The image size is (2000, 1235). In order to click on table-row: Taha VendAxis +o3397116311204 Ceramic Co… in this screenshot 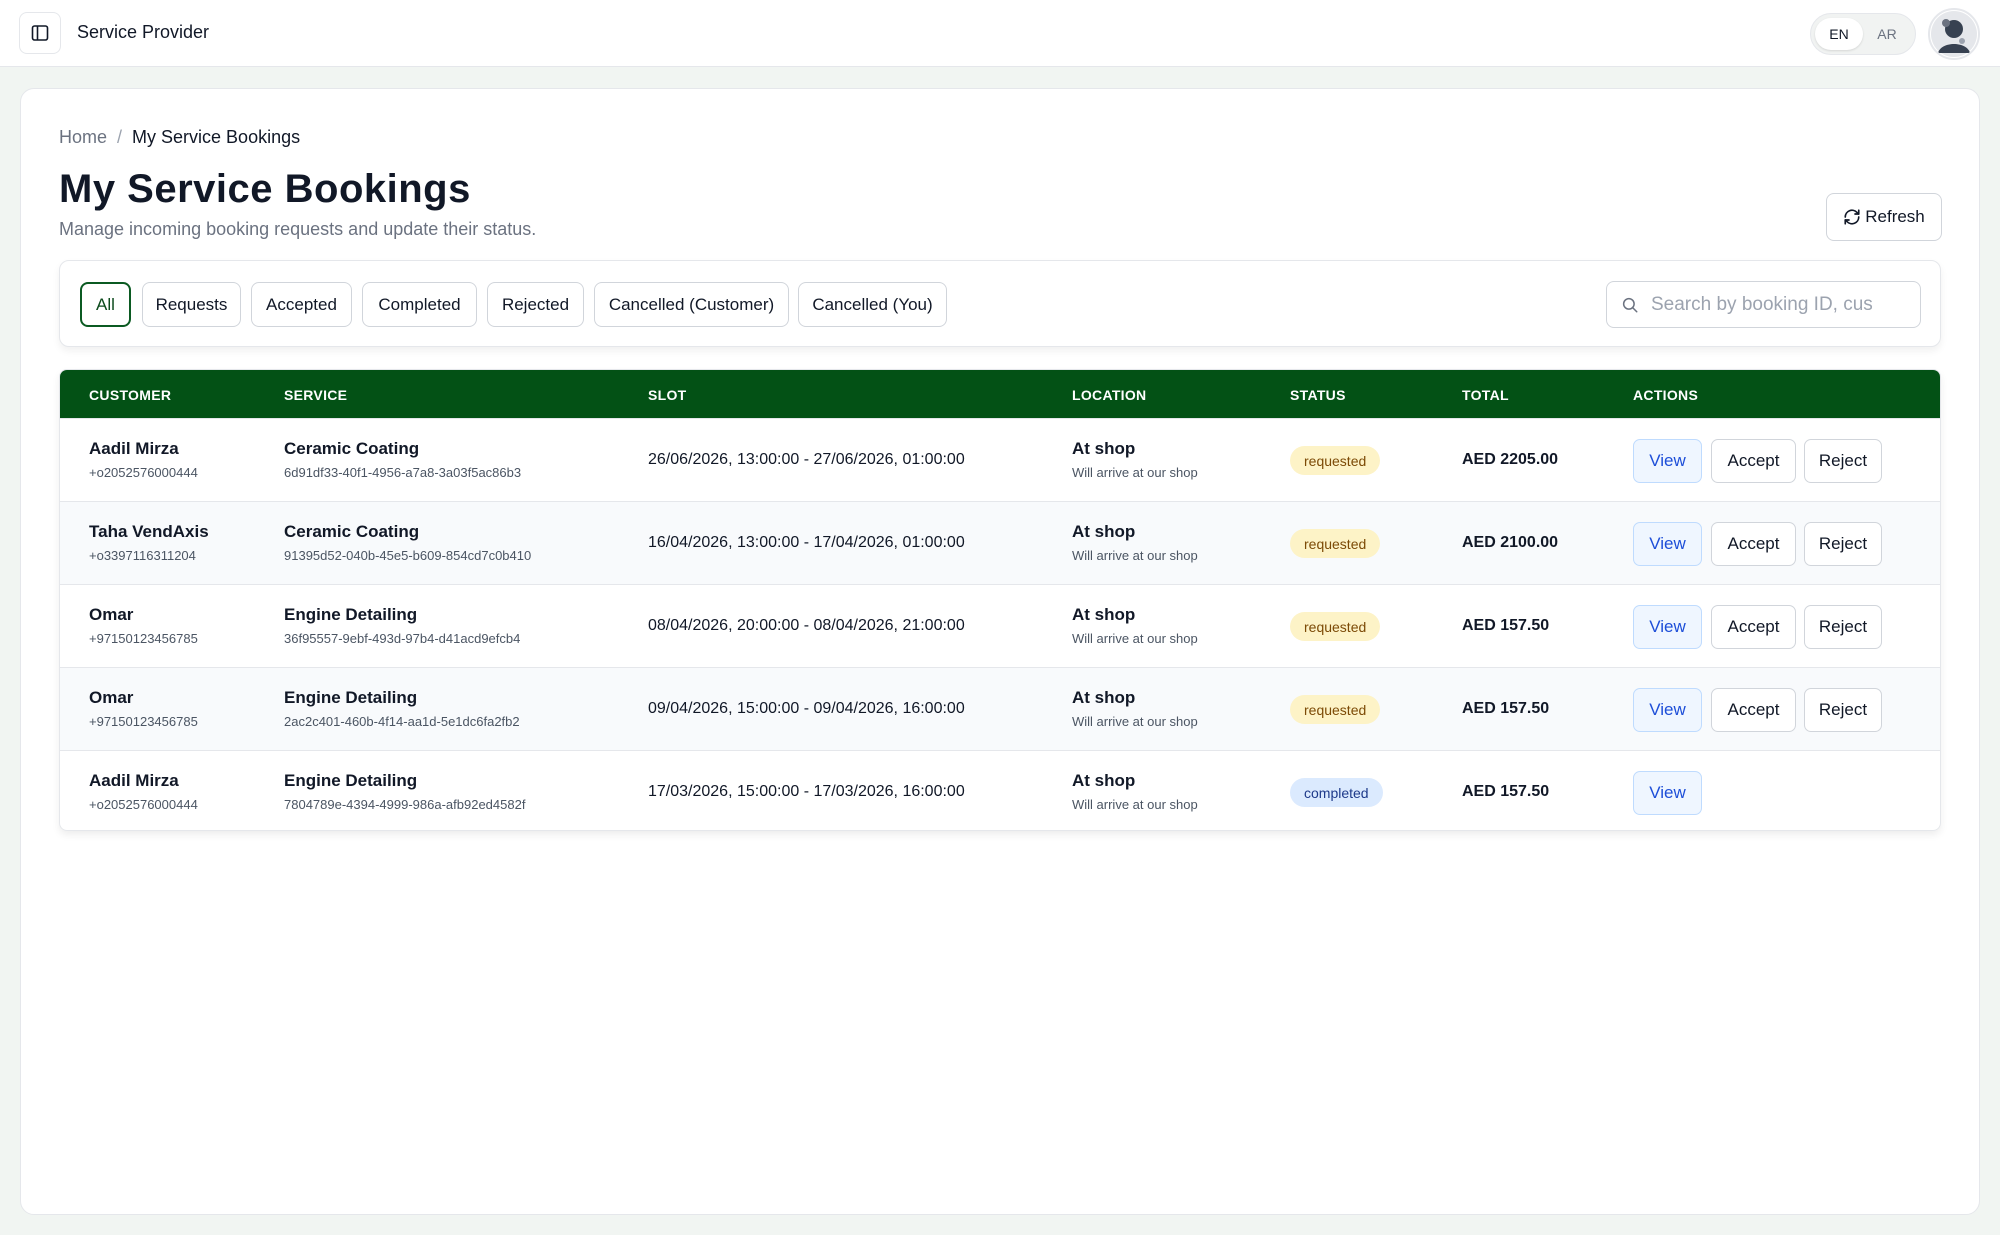, I will do `click(1000, 542)`.